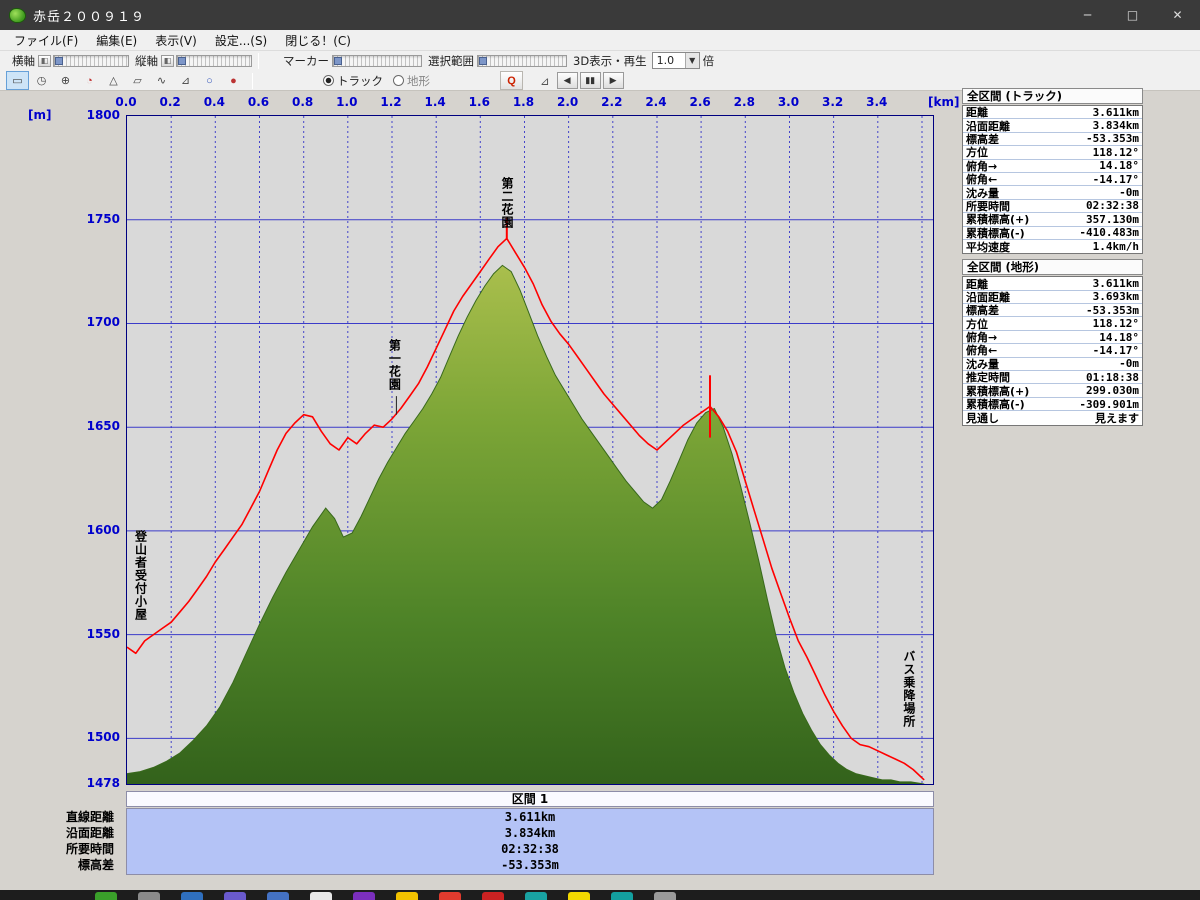  Describe the element at coordinates (146, 60) in the screenshot. I see `vaxis-label: 縦軸` at that location.